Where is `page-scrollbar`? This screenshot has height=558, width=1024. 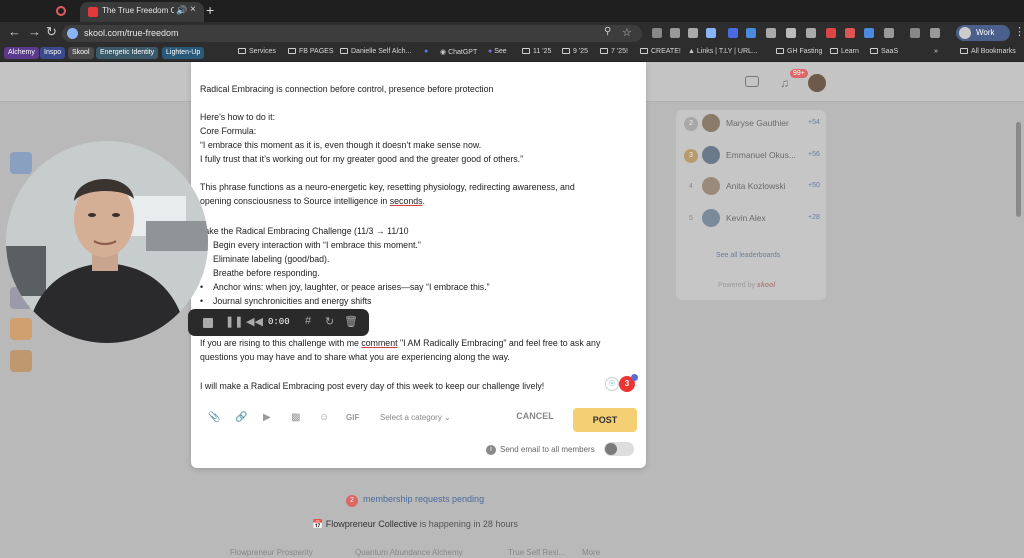
page-scrollbar is located at coordinates (1018, 169).